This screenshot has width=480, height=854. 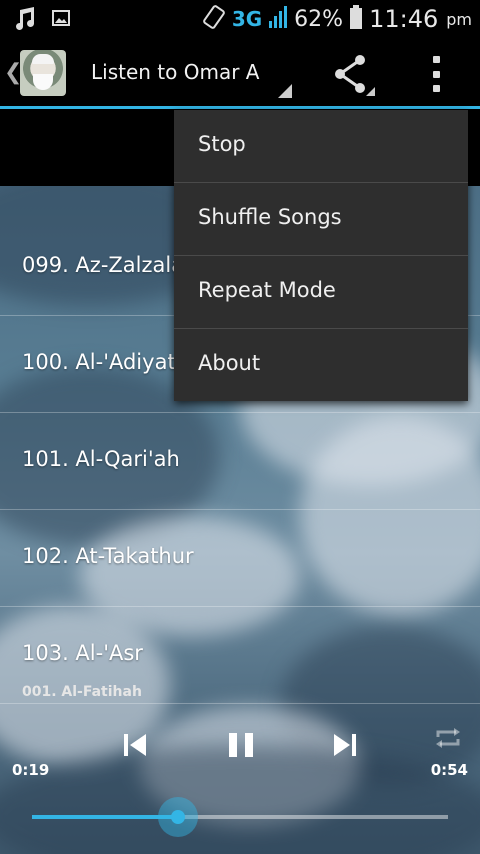 I want to click on list-item: 101. Al-Qari'ah, so click(x=240, y=461).